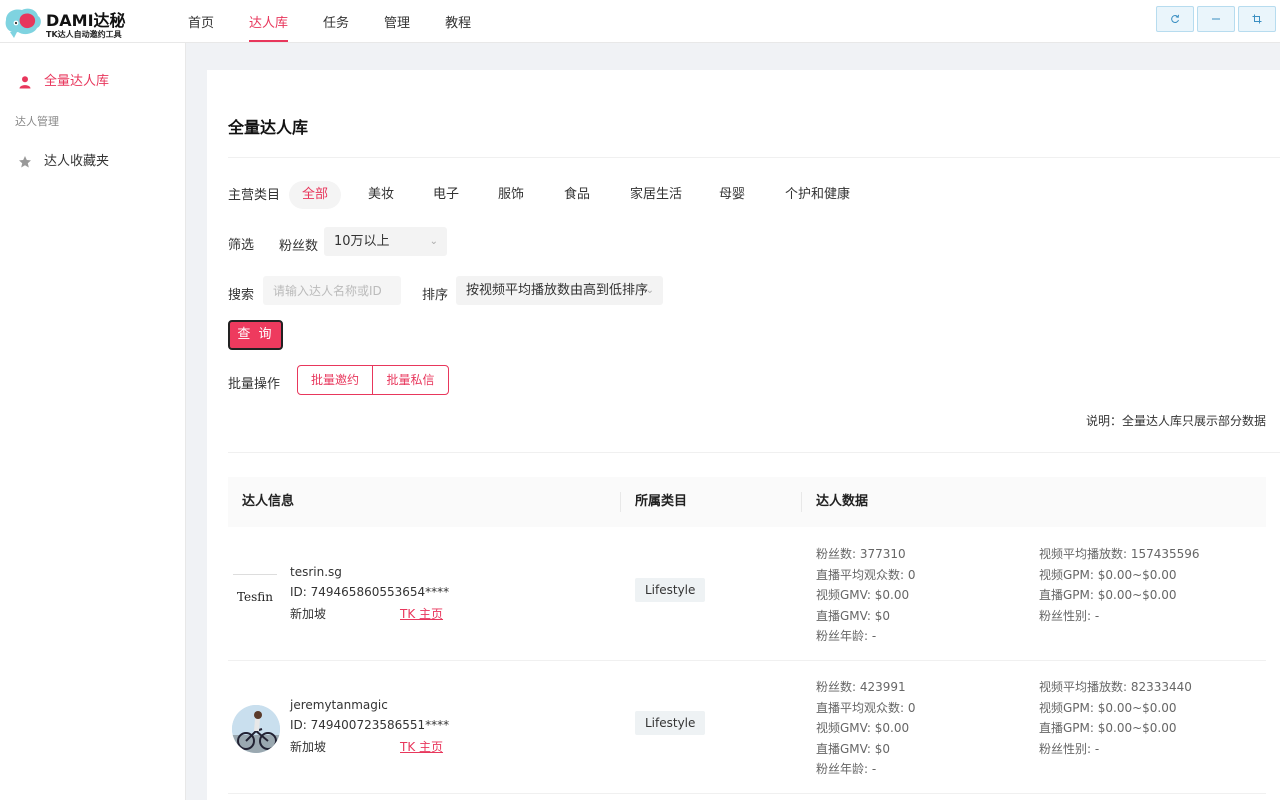 The image size is (1280, 800). I want to click on avatar, so click(256, 729).